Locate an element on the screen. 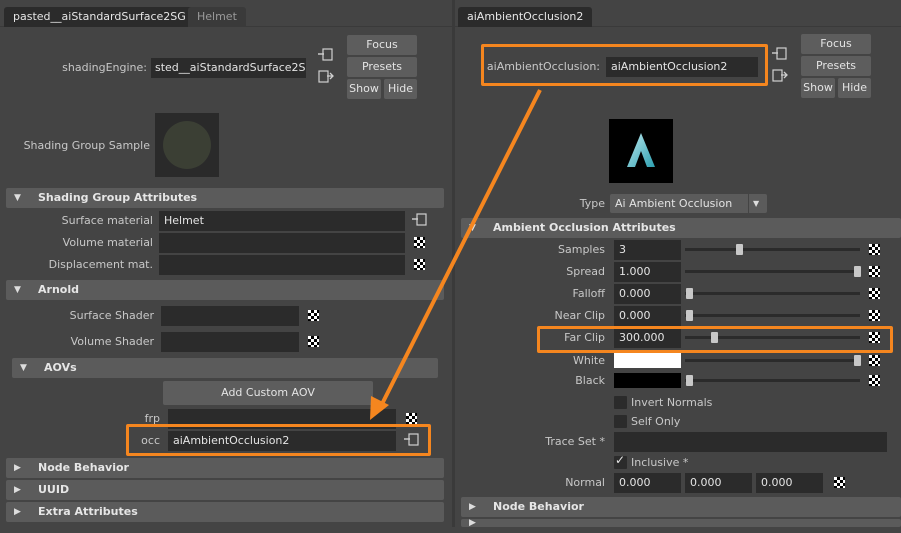  tab-shading-group: pasted__aiStandardSurface2SG is located at coordinates (99, 17).